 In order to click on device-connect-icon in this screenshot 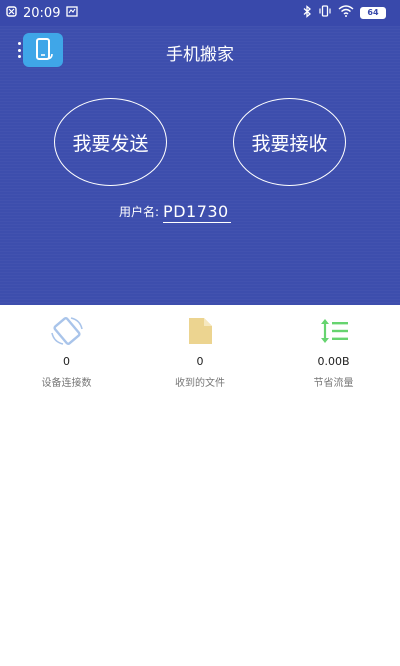, I will do `click(67, 331)`.